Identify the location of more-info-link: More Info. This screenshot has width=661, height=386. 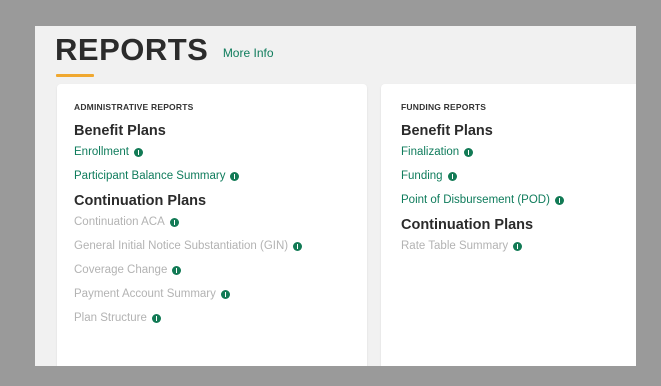
(248, 53).